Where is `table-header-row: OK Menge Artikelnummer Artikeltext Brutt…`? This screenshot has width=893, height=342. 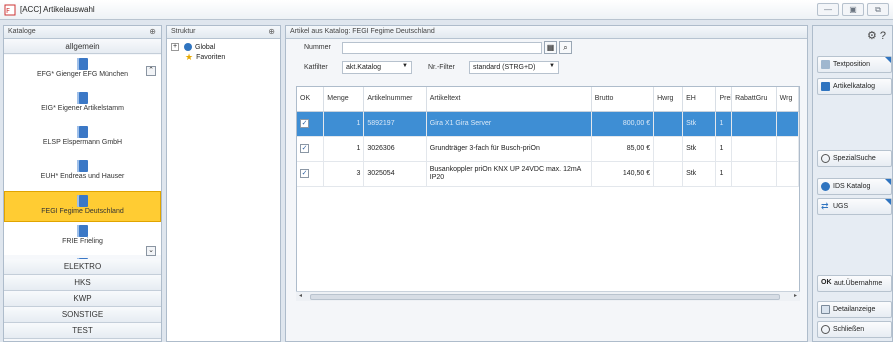
table-header-row: OK Menge Artikelnummer Artikeltext Brutt… is located at coordinates (548, 99).